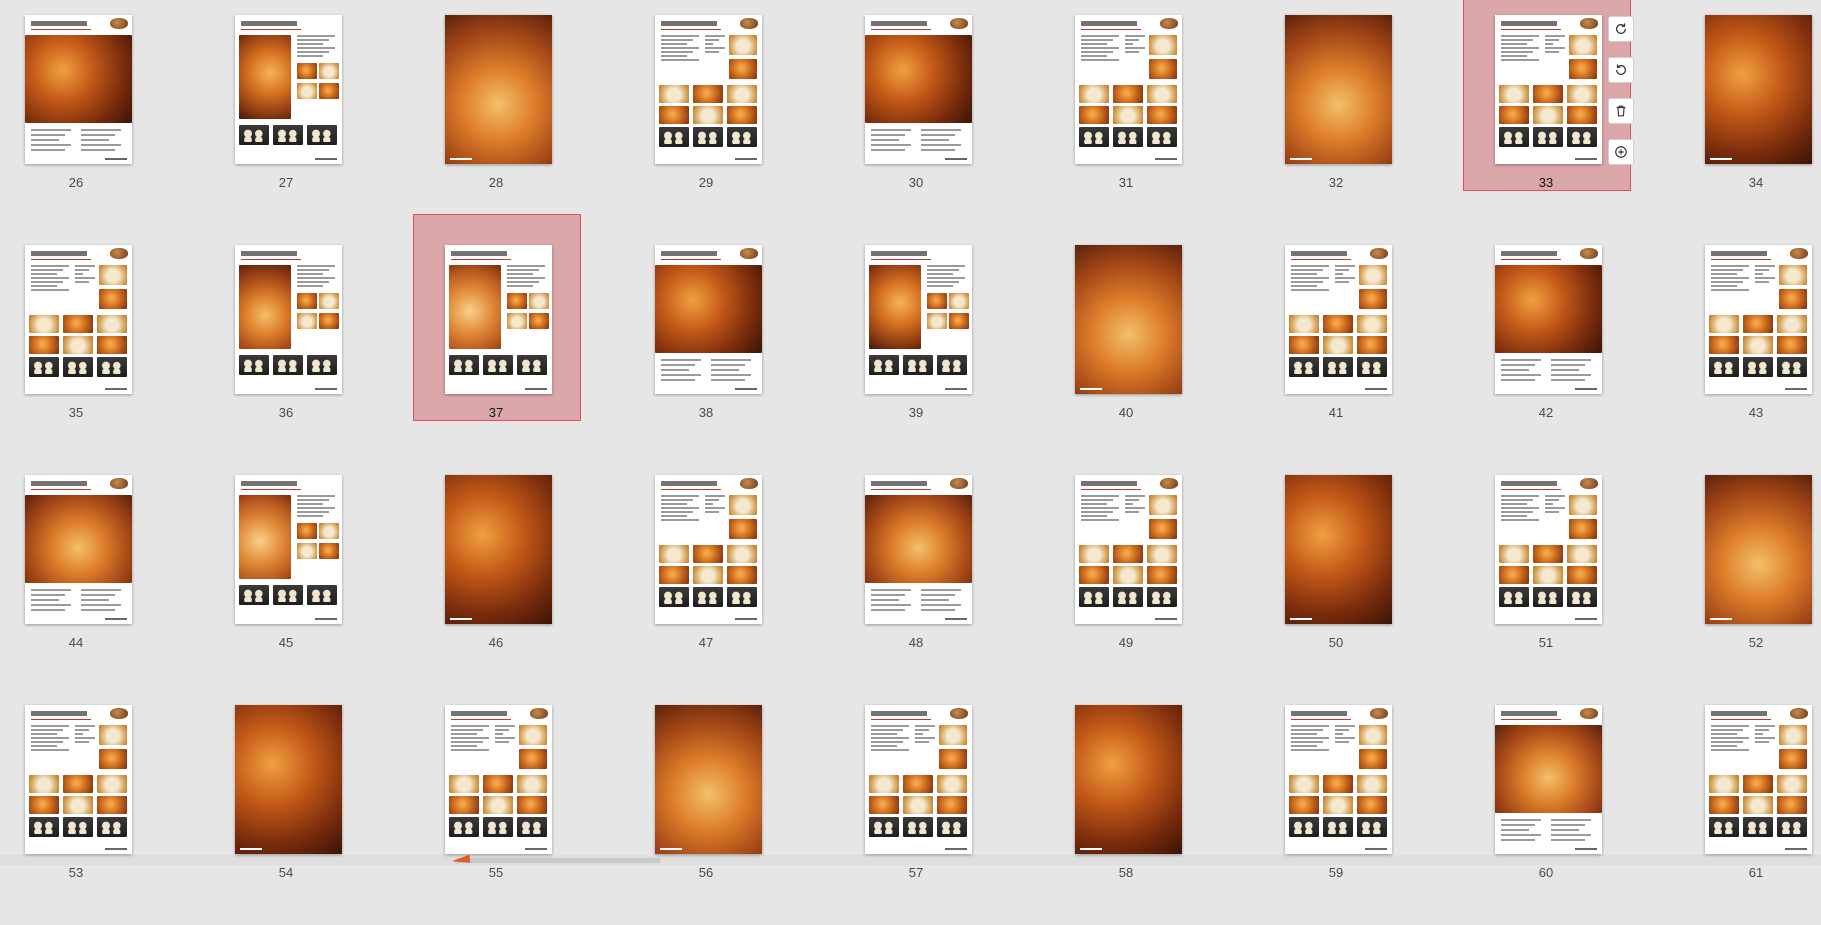 This screenshot has width=1821, height=925. I want to click on page-number-label: 34, so click(1756, 182).